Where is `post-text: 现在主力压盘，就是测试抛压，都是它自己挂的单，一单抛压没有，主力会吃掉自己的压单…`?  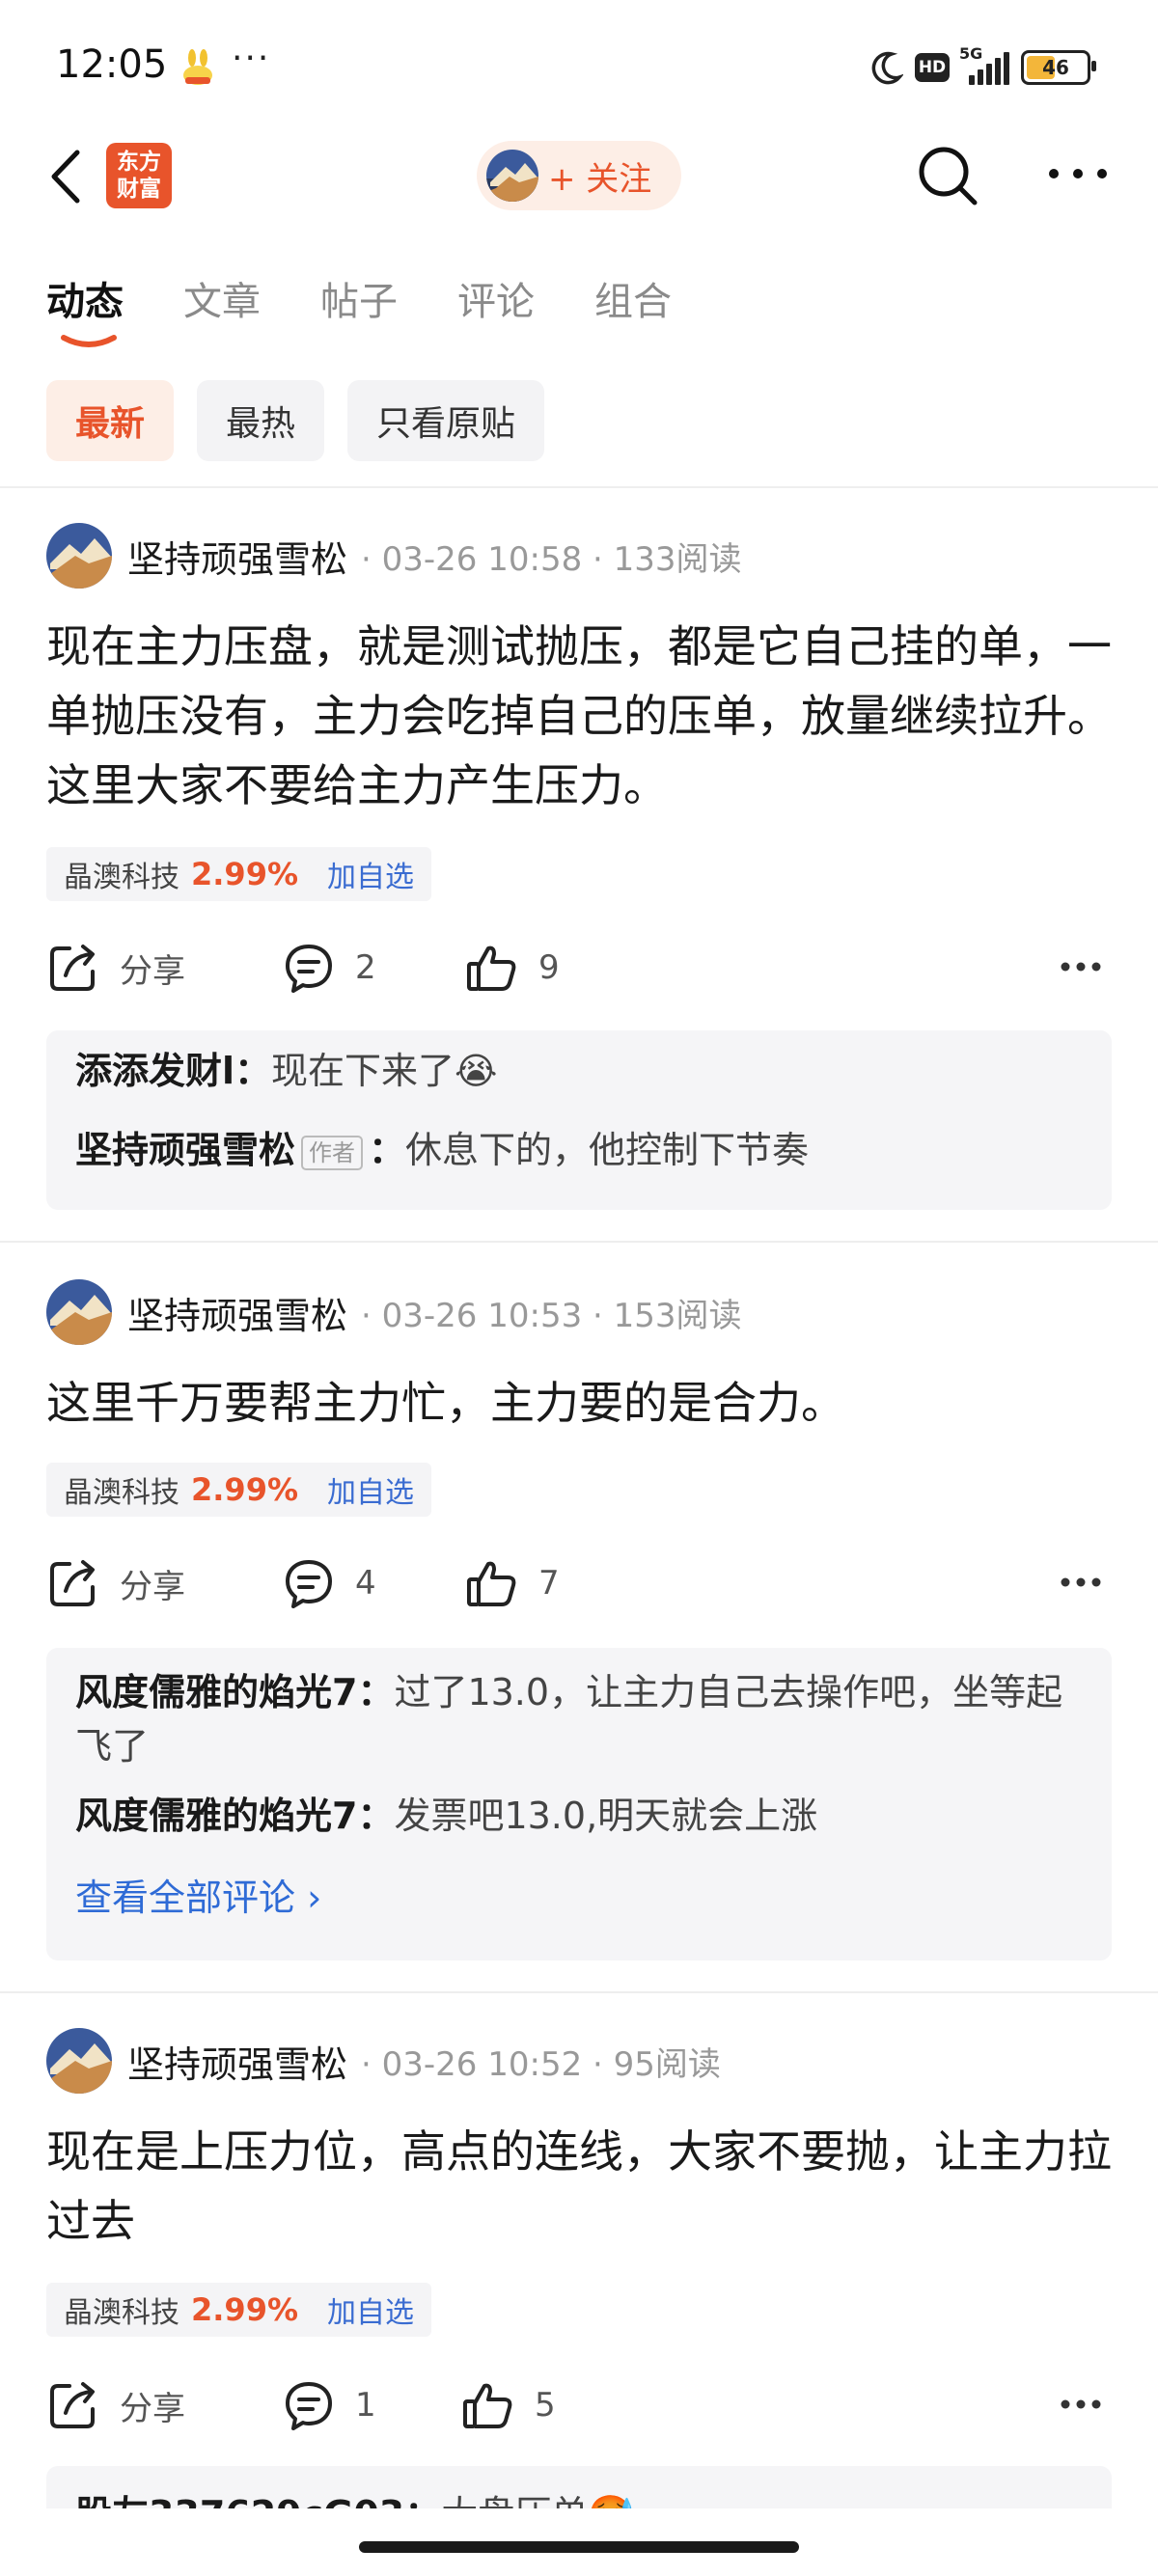
post-text: 现在主力压盘，就是测试抛压，都是它自己挂的单，一单抛压没有，主力会吃掉自己的压单… is located at coordinates (579, 716).